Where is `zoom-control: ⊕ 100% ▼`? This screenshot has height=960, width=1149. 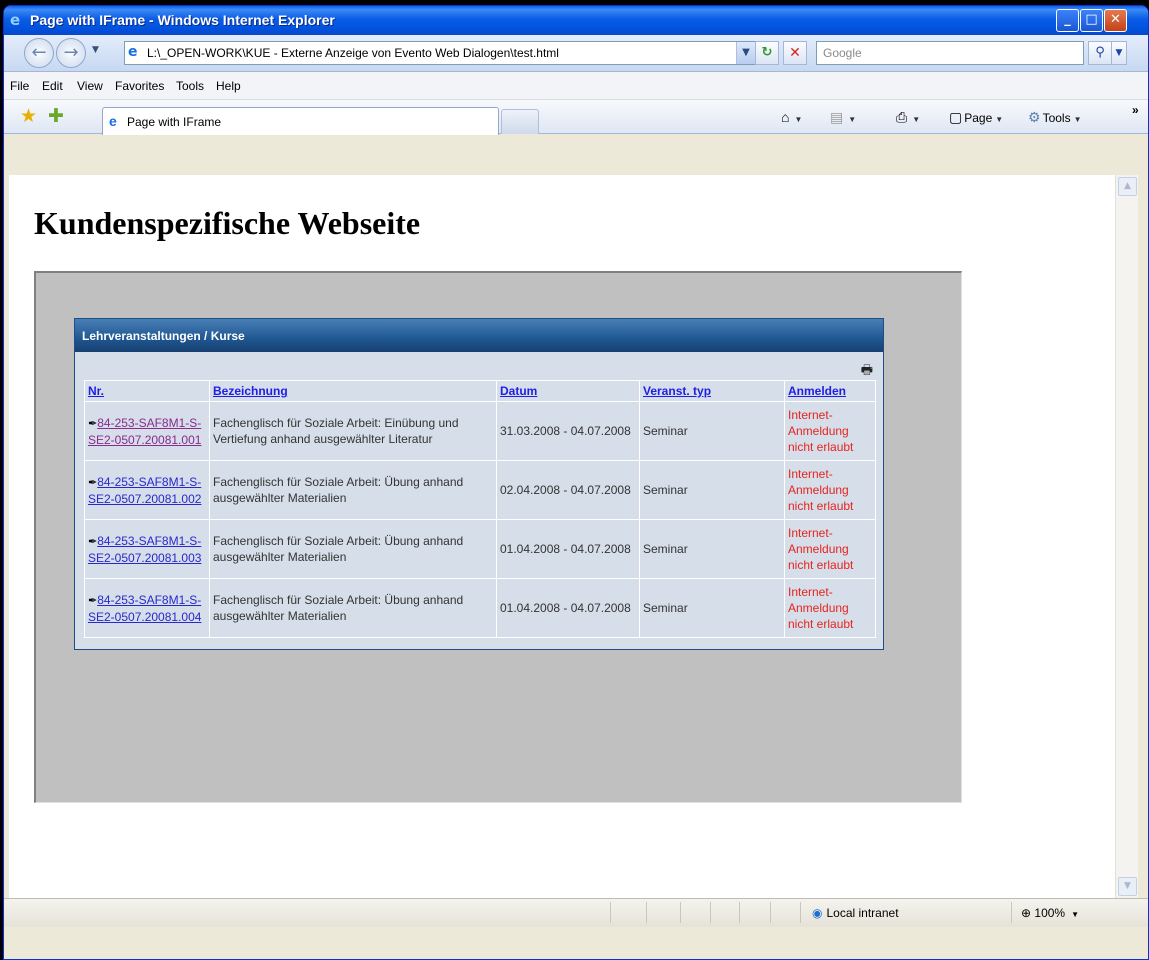 zoom-control: ⊕ 100% ▼ is located at coordinates (1050, 913).